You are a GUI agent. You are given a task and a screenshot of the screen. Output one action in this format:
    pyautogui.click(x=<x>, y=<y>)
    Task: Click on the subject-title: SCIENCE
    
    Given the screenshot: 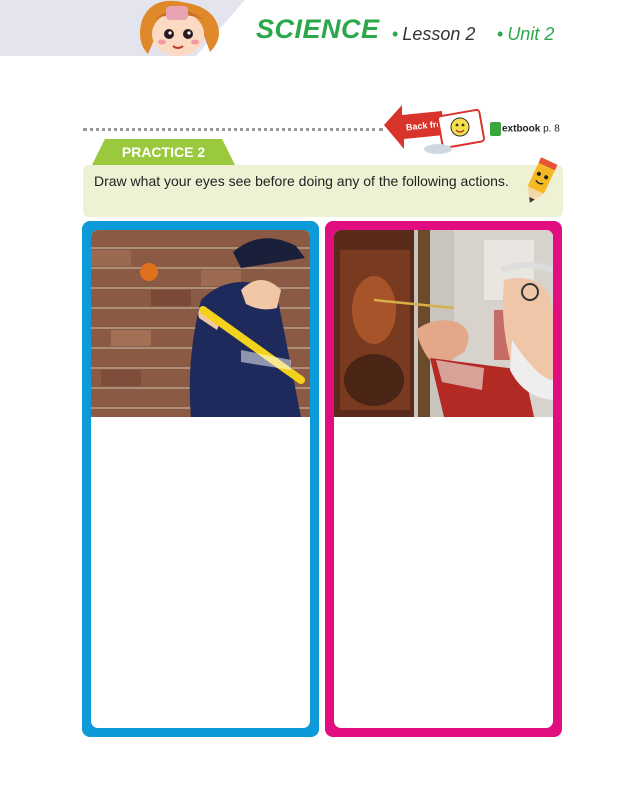 What is the action you would take?
    pyautogui.click(x=318, y=29)
    